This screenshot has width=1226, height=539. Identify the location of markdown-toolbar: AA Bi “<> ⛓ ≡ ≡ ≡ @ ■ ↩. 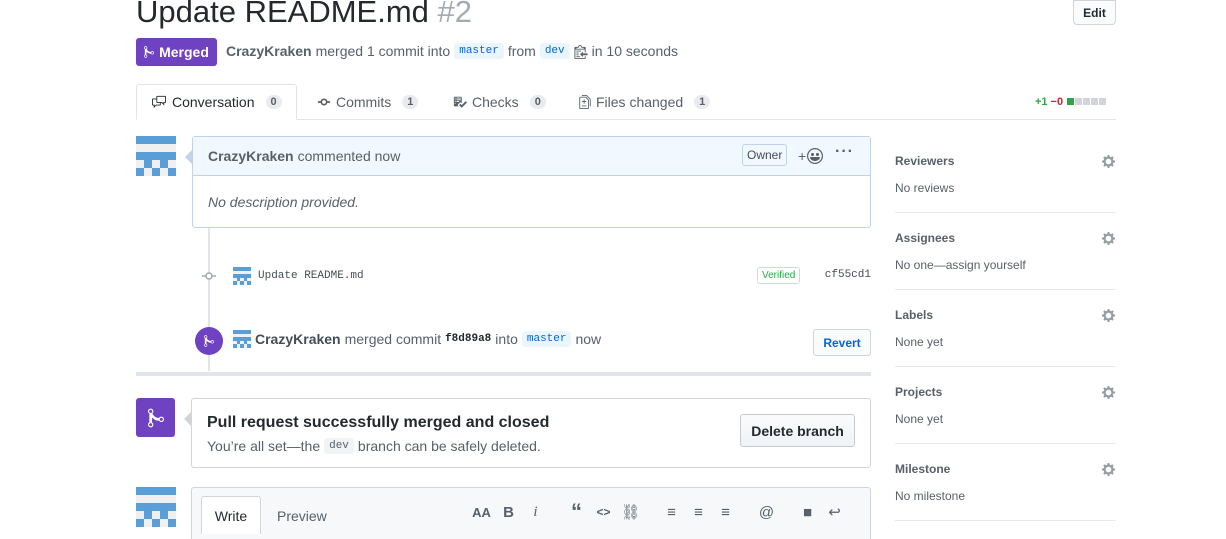
(658, 511).